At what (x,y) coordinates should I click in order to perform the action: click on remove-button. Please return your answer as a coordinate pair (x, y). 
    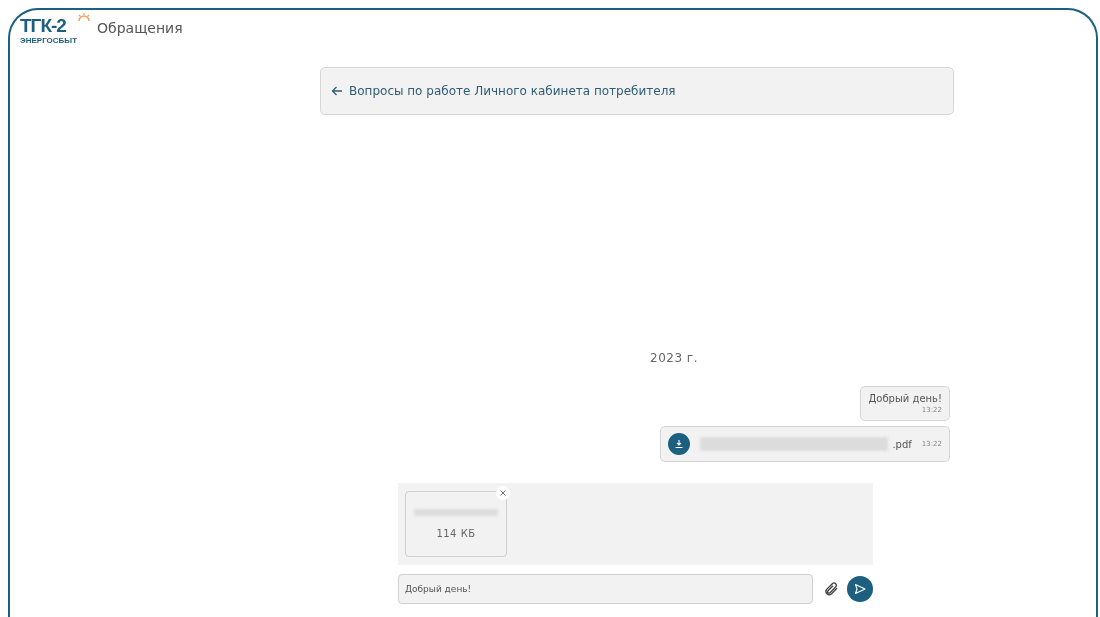
    Looking at the image, I should click on (503, 493).